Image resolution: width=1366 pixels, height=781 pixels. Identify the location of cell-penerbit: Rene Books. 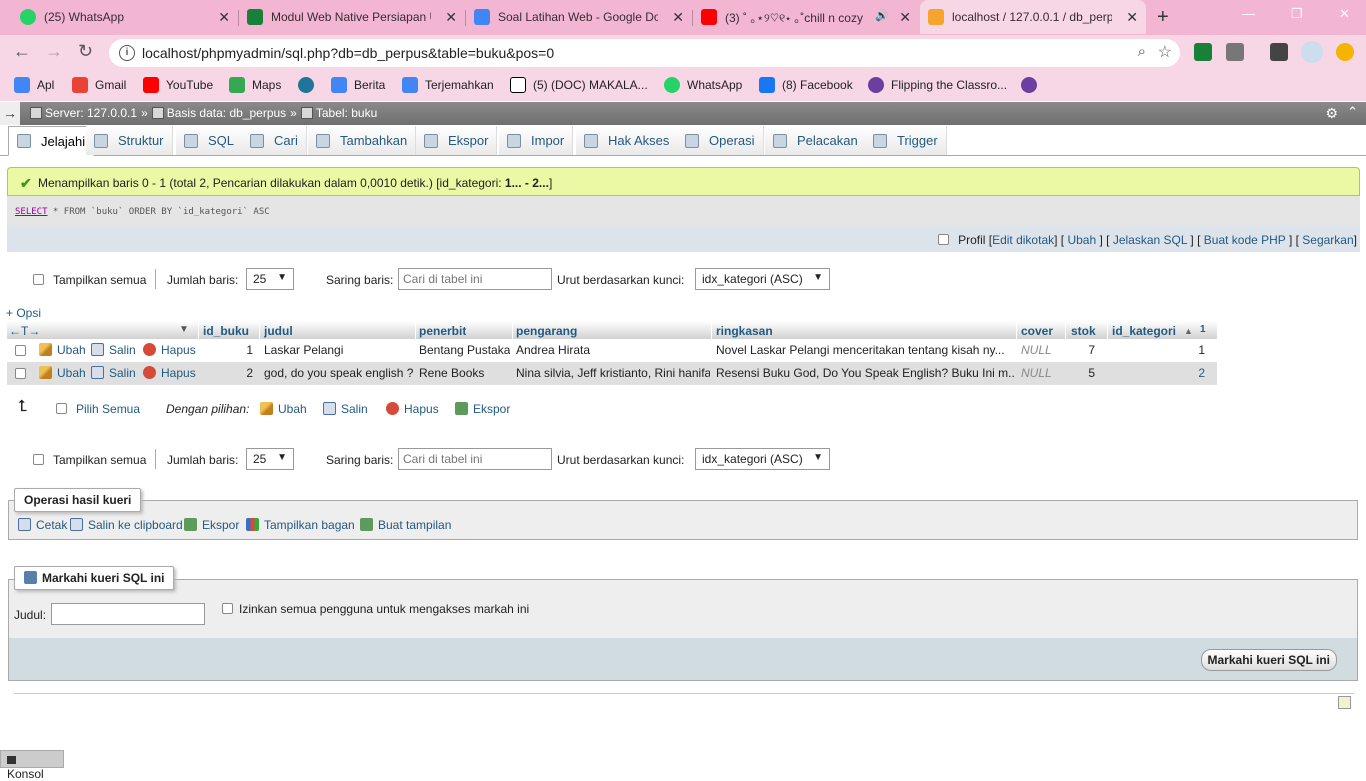
(451, 373).